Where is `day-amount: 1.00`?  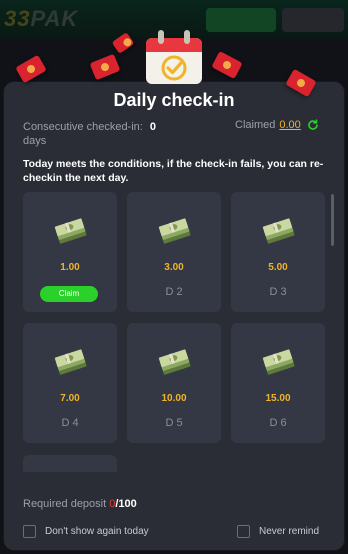
day-amount: 1.00 is located at coordinates (70, 267).